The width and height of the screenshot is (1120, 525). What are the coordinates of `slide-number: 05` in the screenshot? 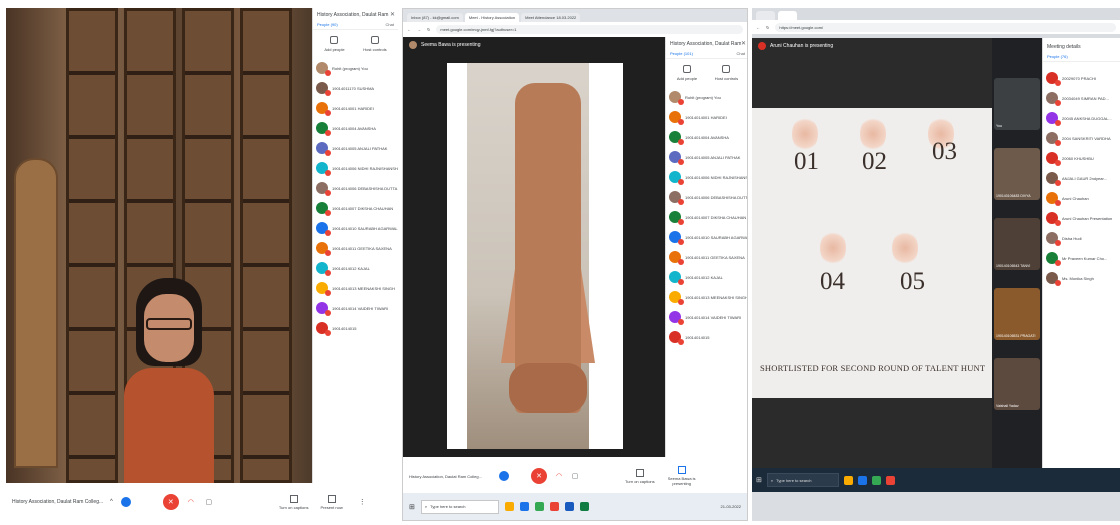 It's located at (912, 281).